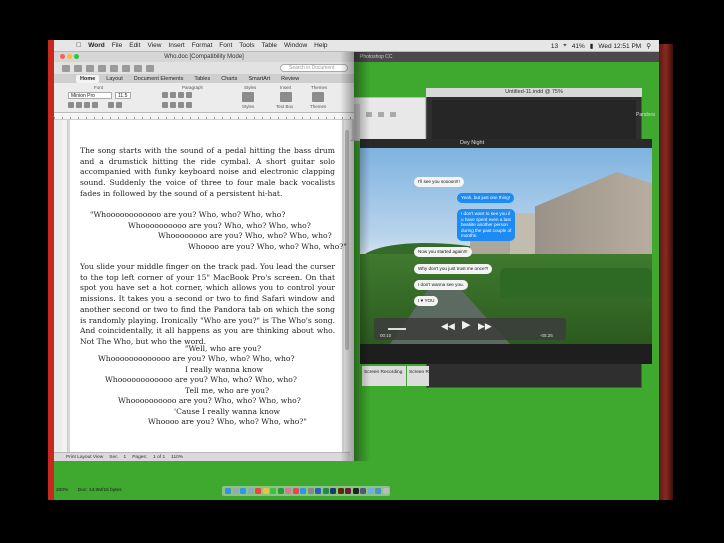  Describe the element at coordinates (71, 105) in the screenshot. I see `bold-icon` at that location.